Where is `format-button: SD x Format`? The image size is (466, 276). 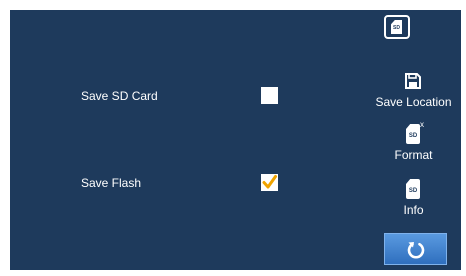
format-button: SD x Format is located at coordinates (413, 145).